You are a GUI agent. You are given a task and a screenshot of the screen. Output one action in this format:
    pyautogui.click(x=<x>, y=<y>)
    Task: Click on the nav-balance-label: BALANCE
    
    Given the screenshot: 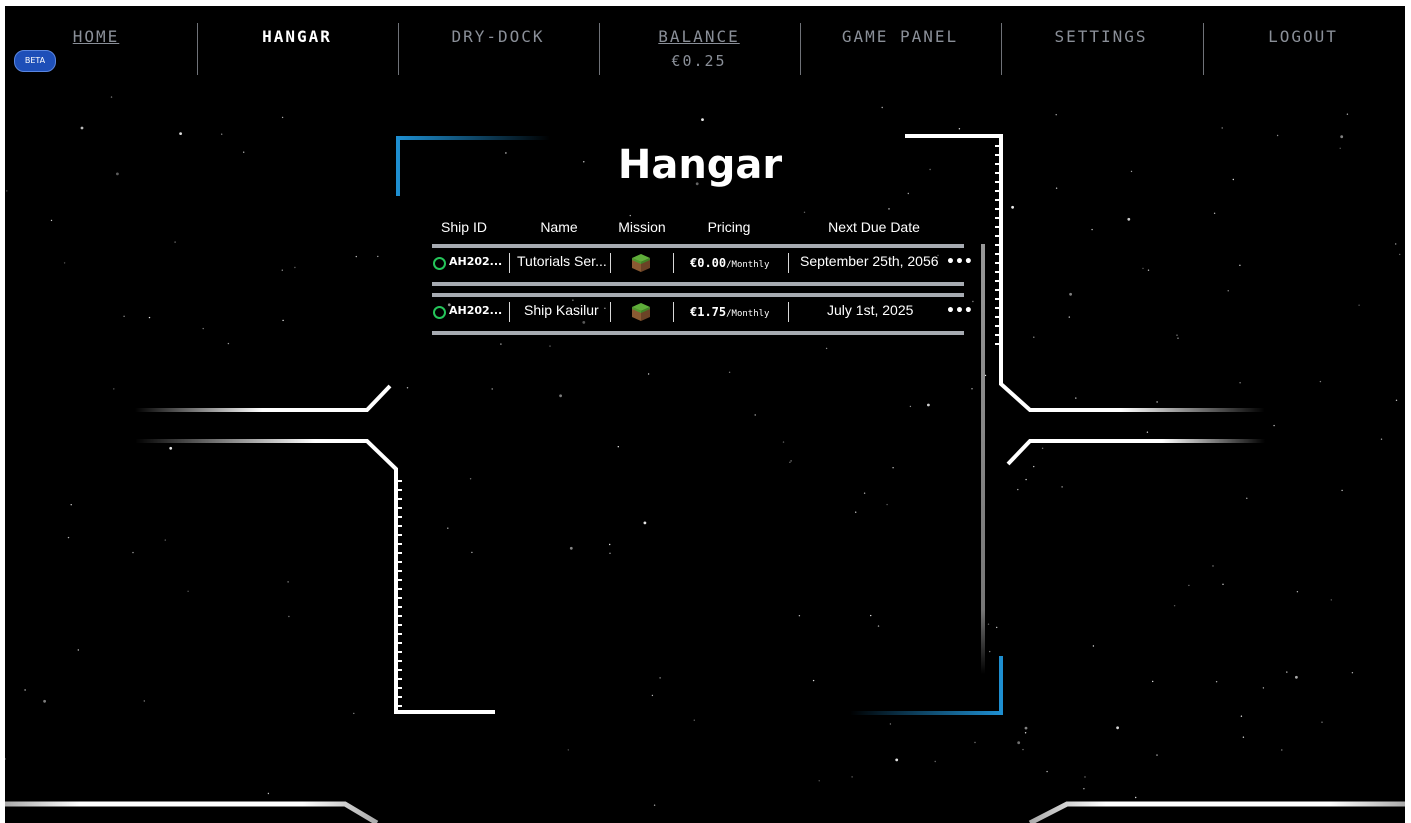 What is the action you would take?
    pyautogui.click(x=699, y=36)
    